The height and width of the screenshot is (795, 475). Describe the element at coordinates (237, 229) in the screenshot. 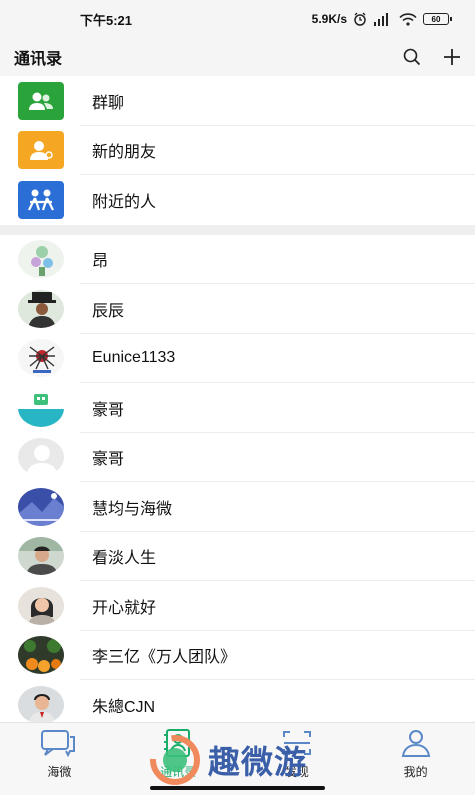

I see `section-divider` at that location.